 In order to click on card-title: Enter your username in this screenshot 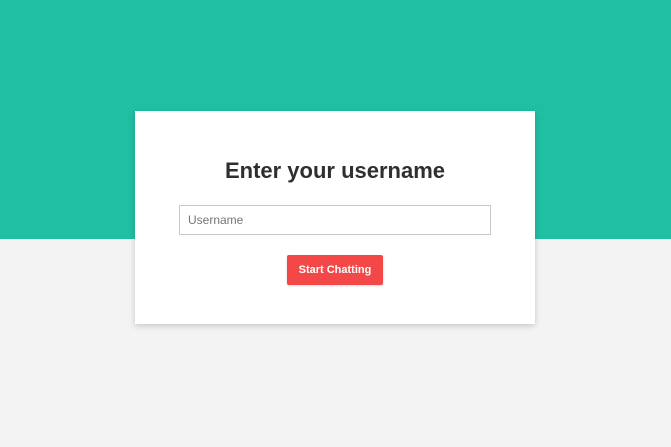, I will do `click(335, 170)`.